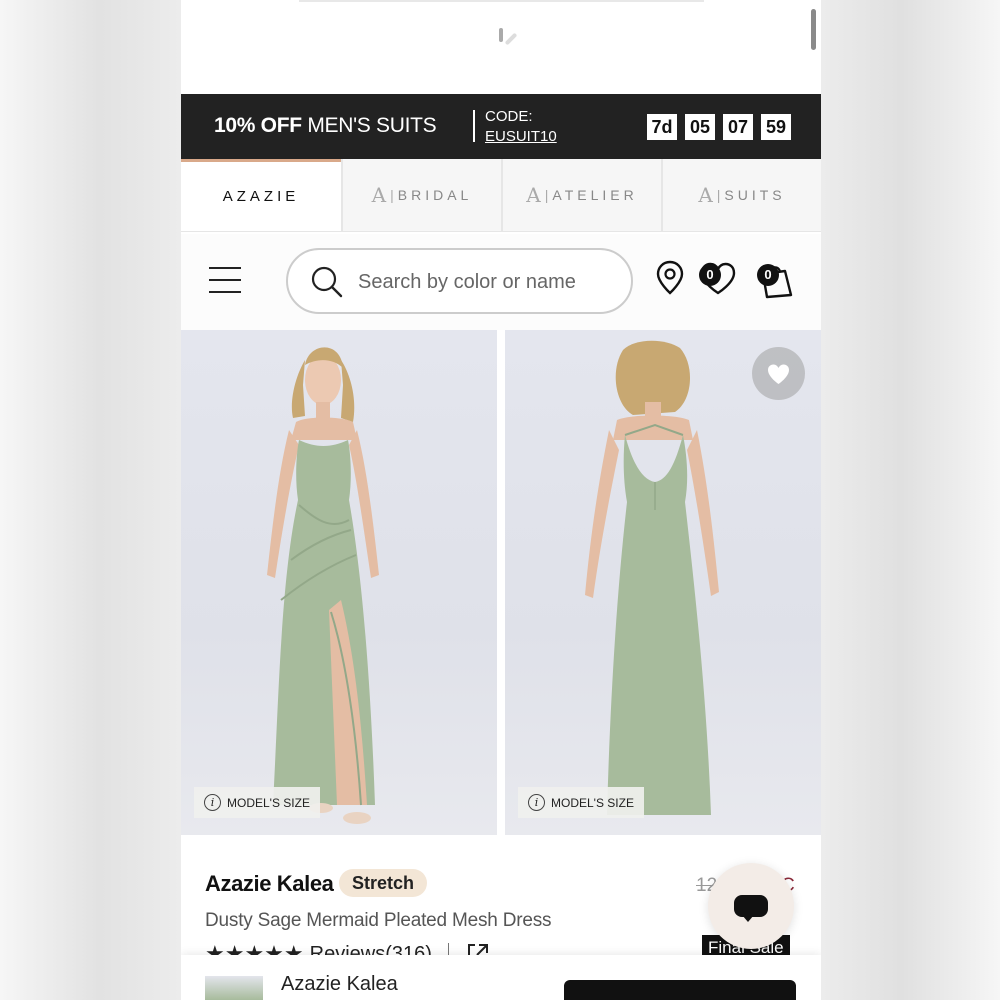 Image resolution: width=1000 pixels, height=1000 pixels. I want to click on promo-divider, so click(474, 126).